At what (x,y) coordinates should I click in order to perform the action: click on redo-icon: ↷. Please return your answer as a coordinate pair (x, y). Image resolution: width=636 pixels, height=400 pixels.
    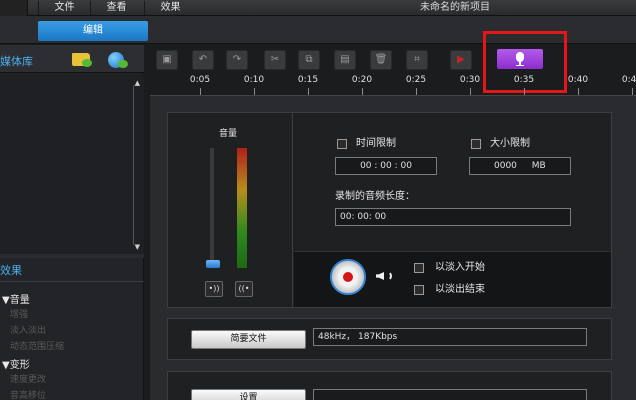
    Looking at the image, I should click on (237, 60).